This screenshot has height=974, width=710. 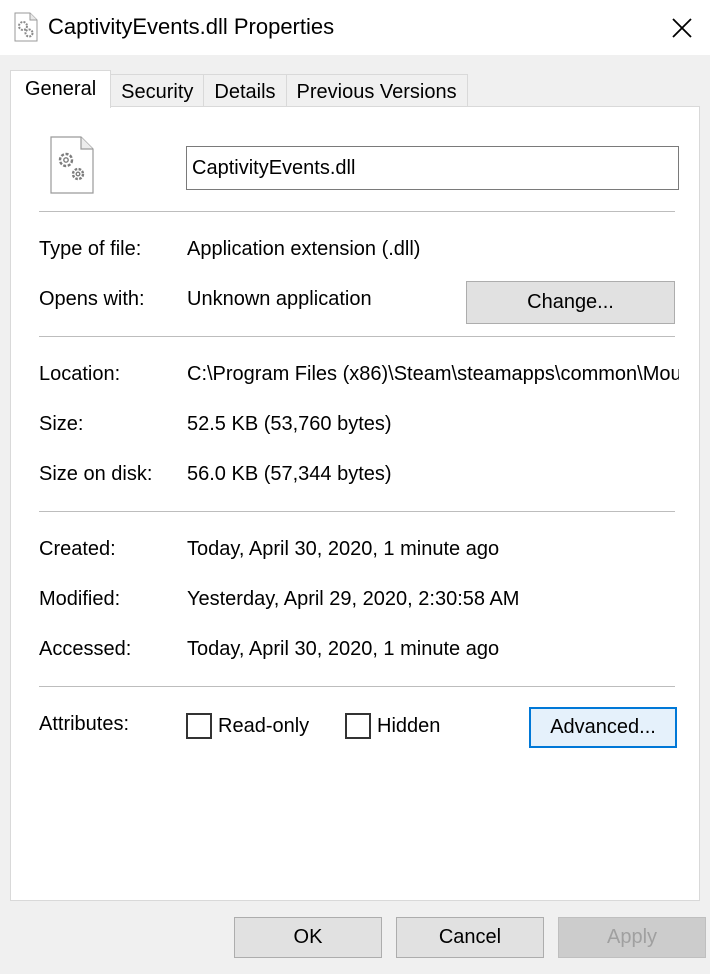 What do you see at coordinates (343, 549) in the screenshot?
I see `created-value: Today, April 30, 2020, 1 minute ago` at bounding box center [343, 549].